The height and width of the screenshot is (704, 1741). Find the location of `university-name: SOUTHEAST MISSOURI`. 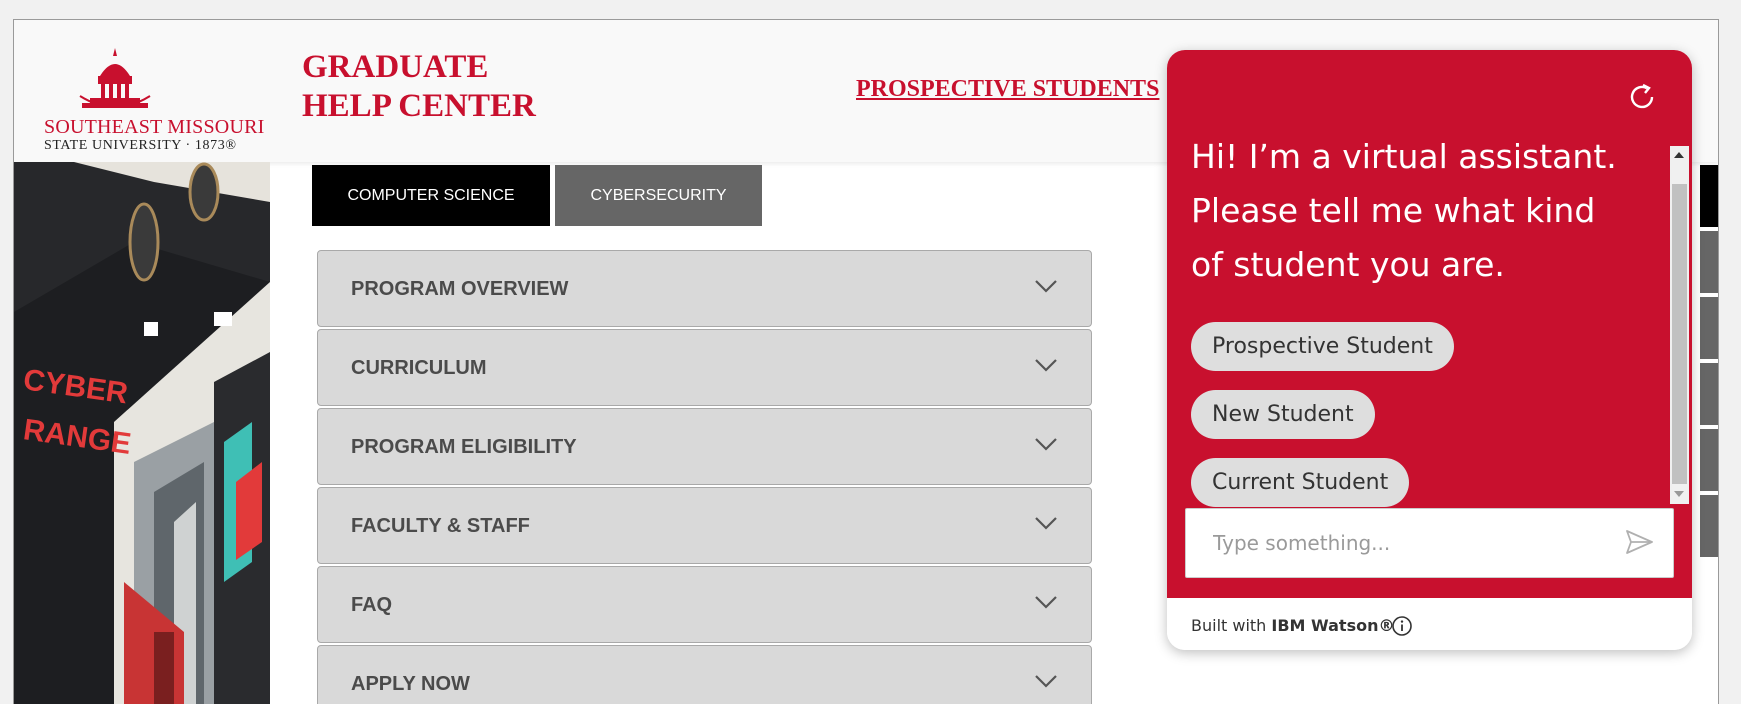

university-name: SOUTHEAST MISSOURI is located at coordinates (154, 127).